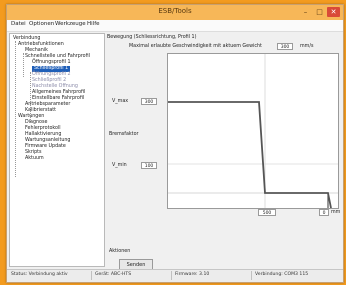 The image size is (346, 285). What do you see at coordinates (192, 274) in the screenshot?
I see `status-firmware: Firmware: 3.10` at bounding box center [192, 274].